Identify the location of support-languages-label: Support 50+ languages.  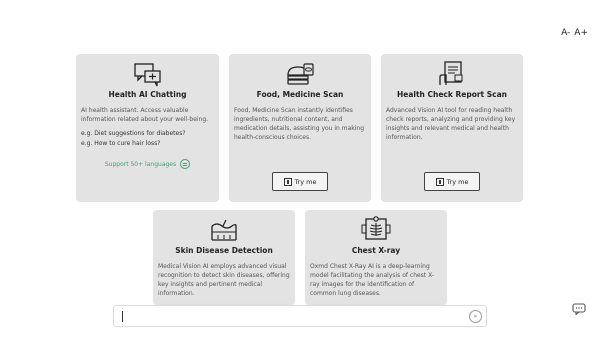
(140, 164).